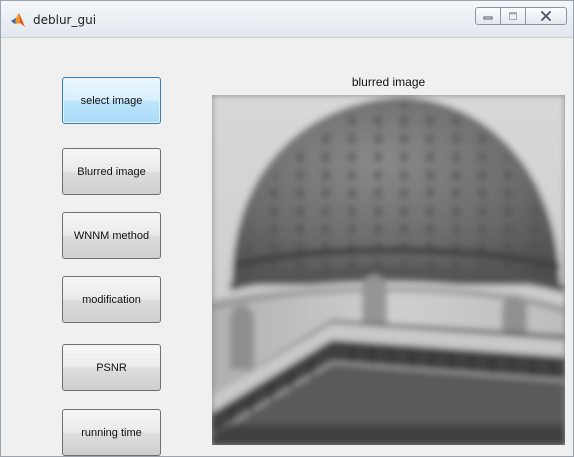  I want to click on running-time-button: running time, so click(111, 432).